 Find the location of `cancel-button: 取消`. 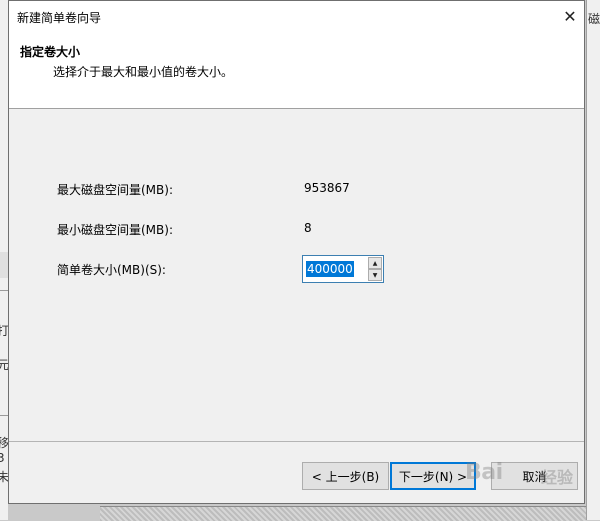

cancel-button: 取消 is located at coordinates (534, 476).